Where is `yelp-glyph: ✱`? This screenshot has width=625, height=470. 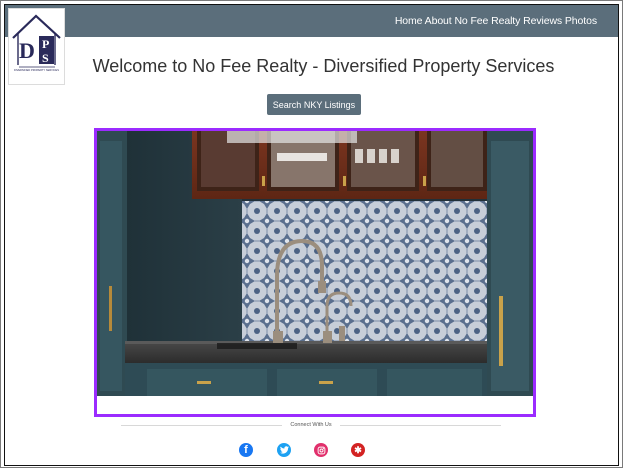 yelp-glyph: ✱ is located at coordinates (358, 449).